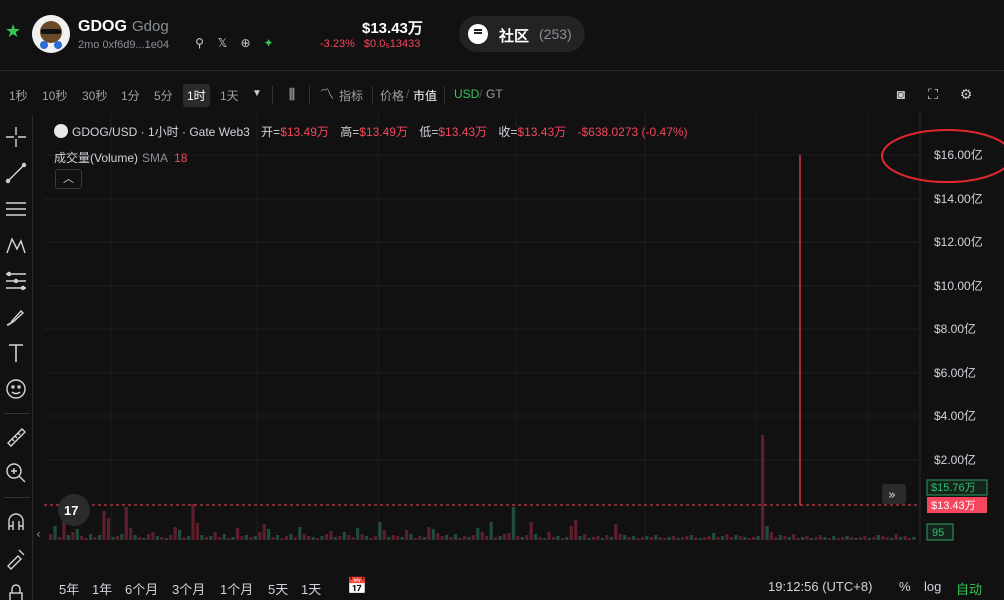 The image size is (1004, 600). I want to click on log-toggle: log, so click(932, 586).